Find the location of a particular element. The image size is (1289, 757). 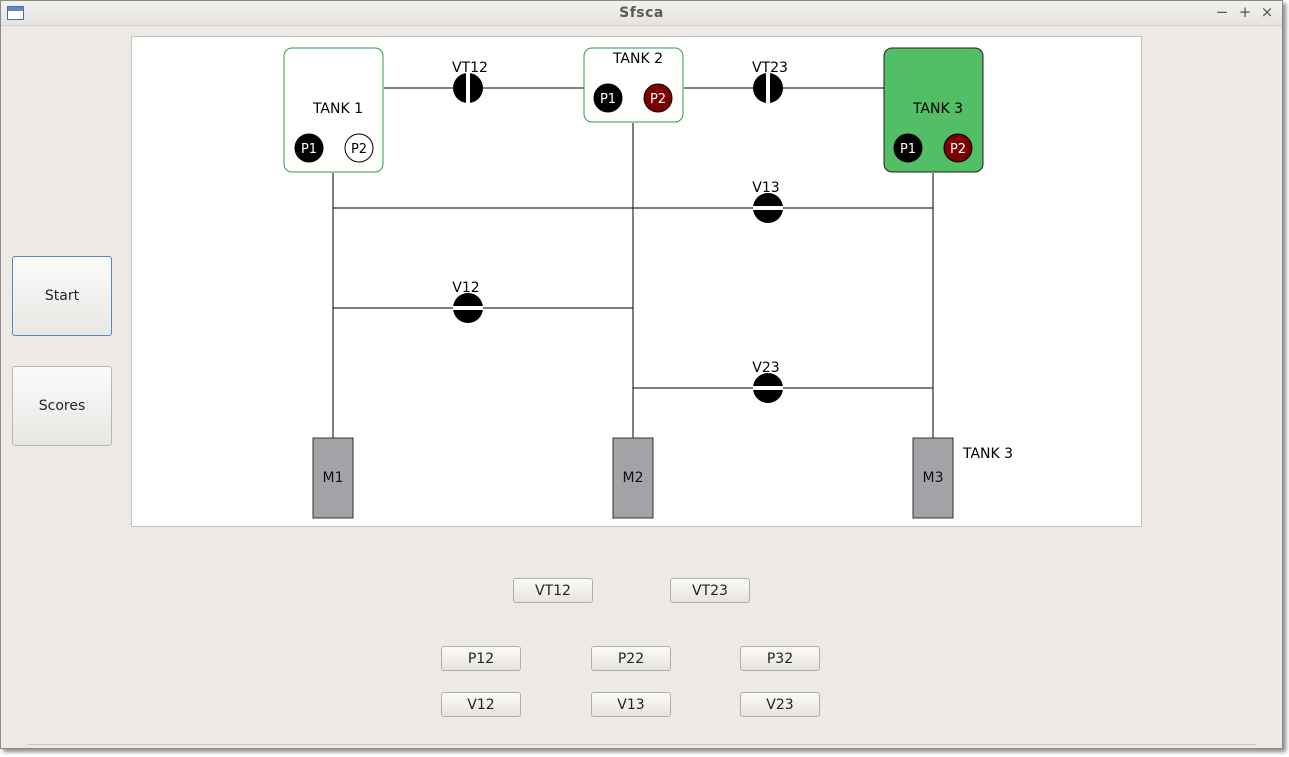

window-bottom-edge is located at coordinates (641, 746).